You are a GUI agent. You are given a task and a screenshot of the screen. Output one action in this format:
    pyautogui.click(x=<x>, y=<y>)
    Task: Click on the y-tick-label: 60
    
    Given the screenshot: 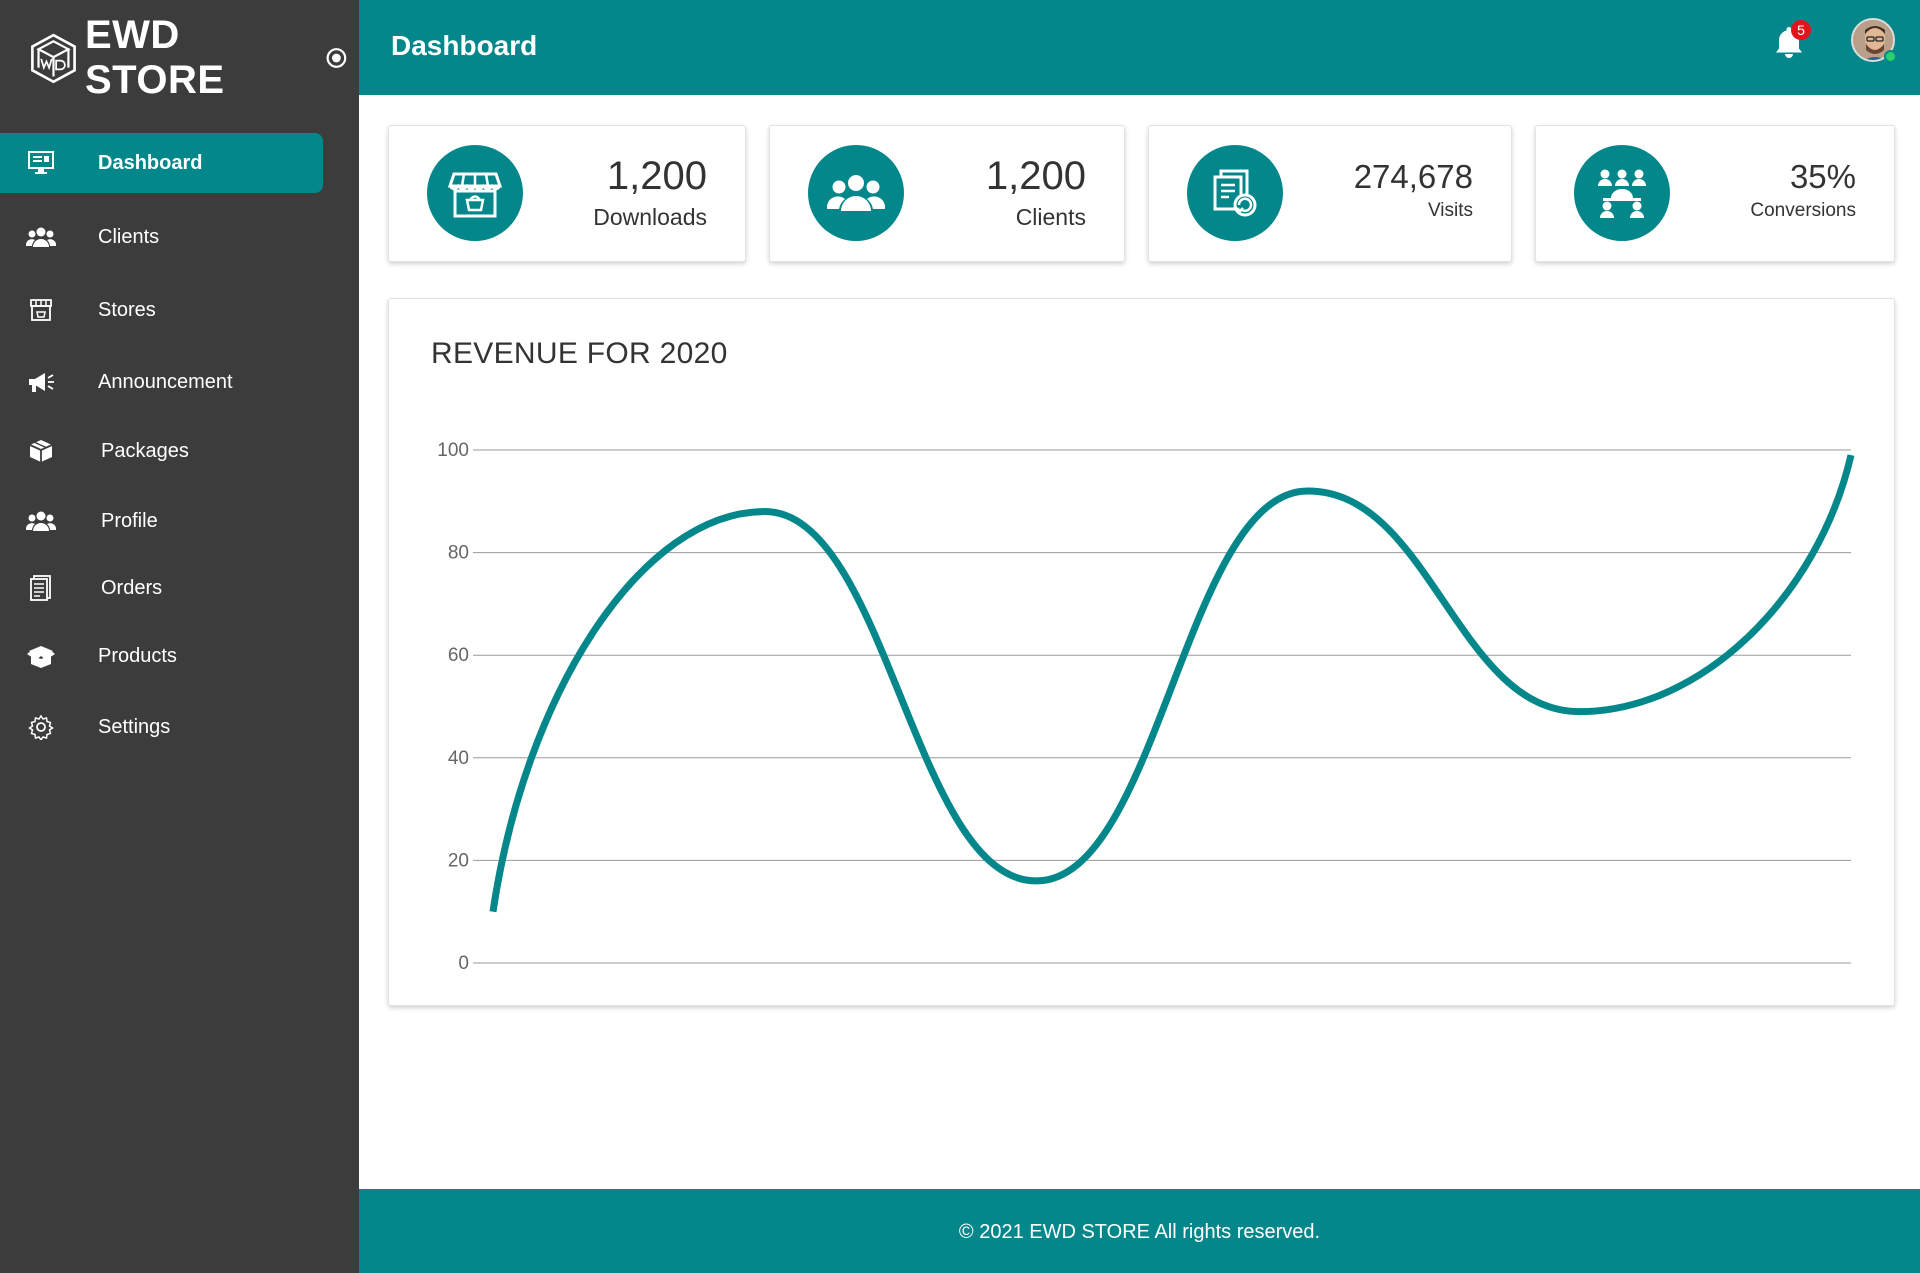 What is the action you would take?
    pyautogui.click(x=458, y=655)
    